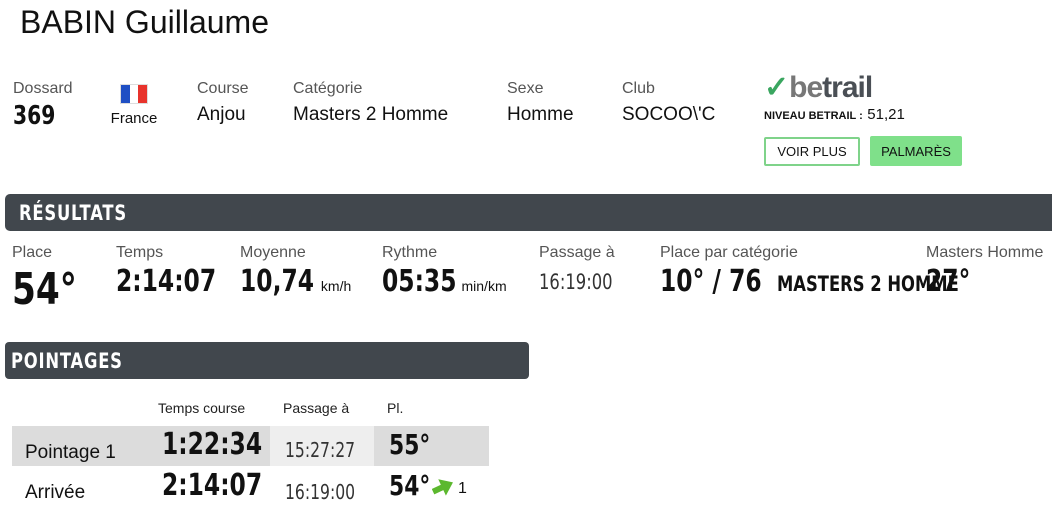 This screenshot has width=1052, height=512. Describe the element at coordinates (711, 281) in the screenshot. I see `category-place-value: 10° / 76` at that location.